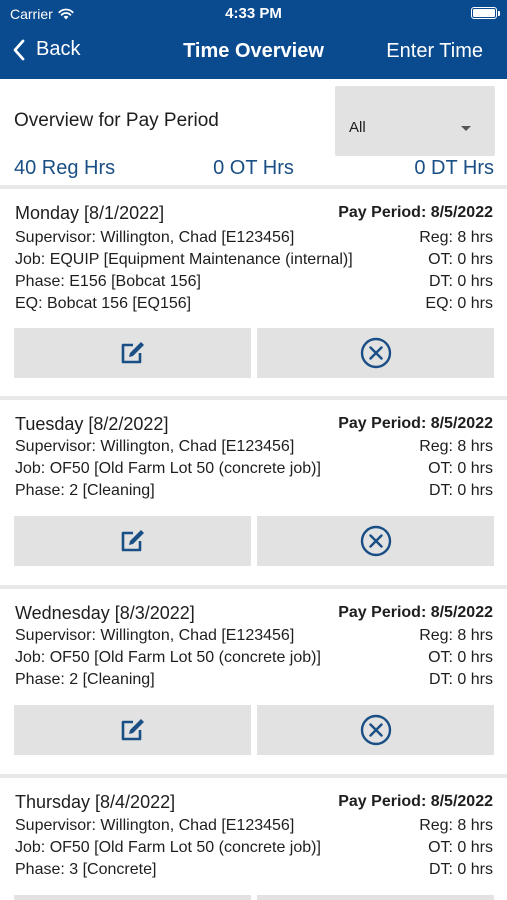 The height and width of the screenshot is (900, 507). What do you see at coordinates (466, 128) in the screenshot?
I see `caret-down-icon` at bounding box center [466, 128].